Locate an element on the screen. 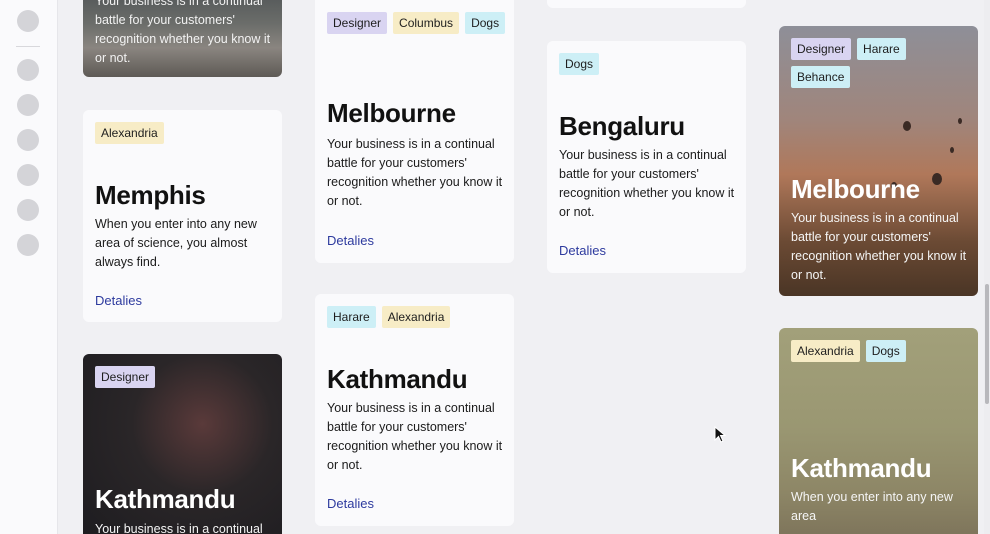  sidebar-avatar is located at coordinates (28, 21).